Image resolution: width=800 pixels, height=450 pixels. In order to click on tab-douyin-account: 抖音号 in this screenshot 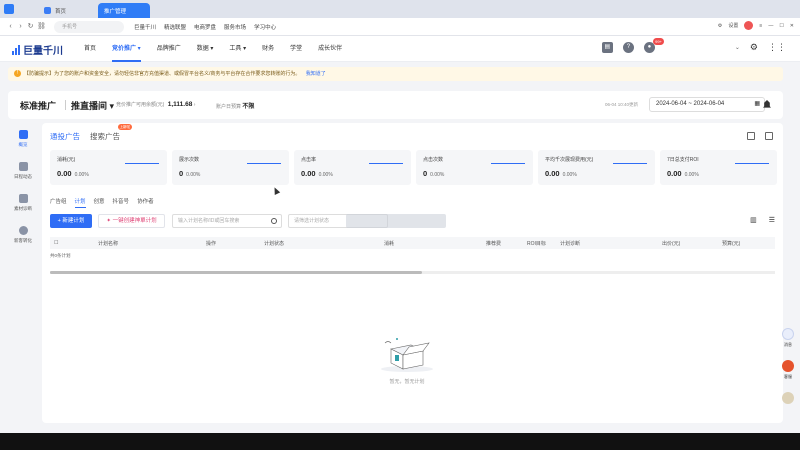, I will do `click(121, 201)`.